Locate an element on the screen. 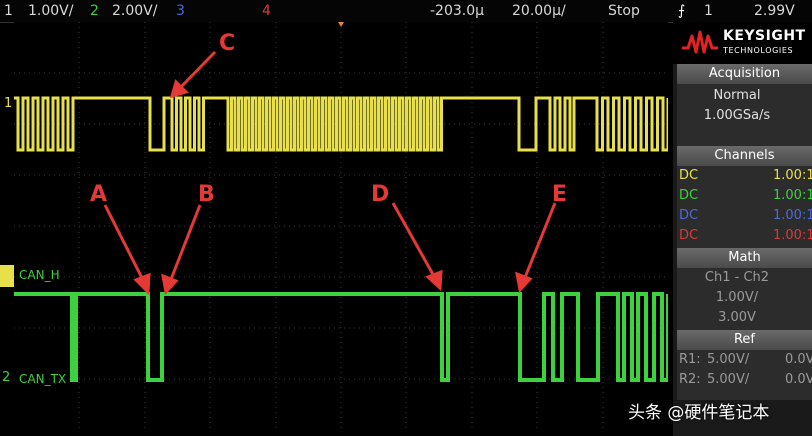 This screenshot has height=436, width=812. ref-r2-label: R2: is located at coordinates (690, 379).